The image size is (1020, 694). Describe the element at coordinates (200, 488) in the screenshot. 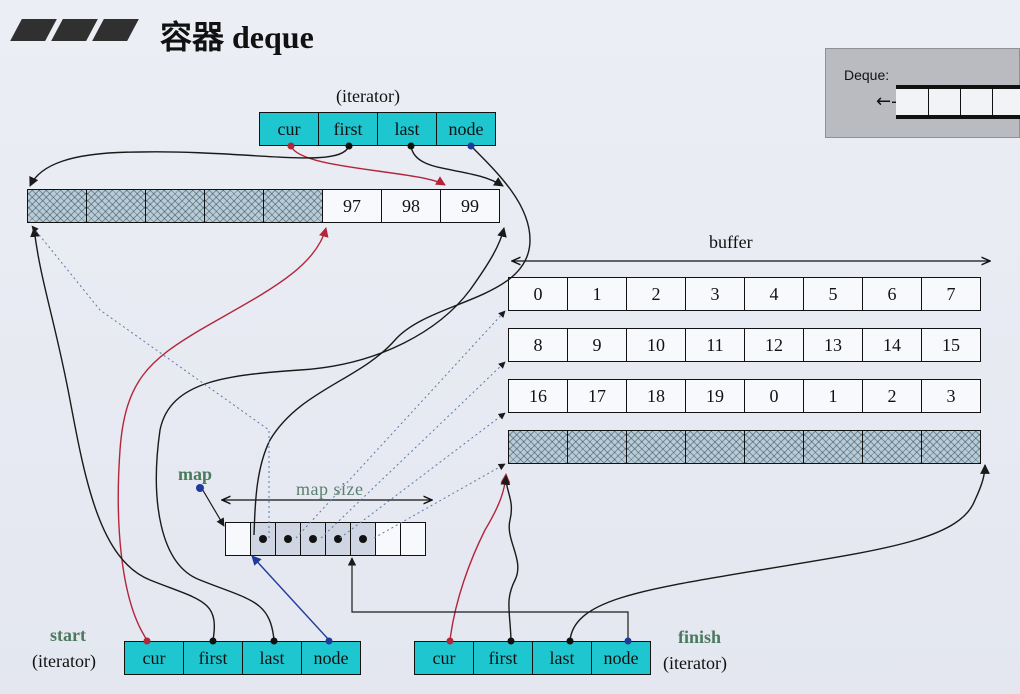

I see `map-pointer-dot` at that location.